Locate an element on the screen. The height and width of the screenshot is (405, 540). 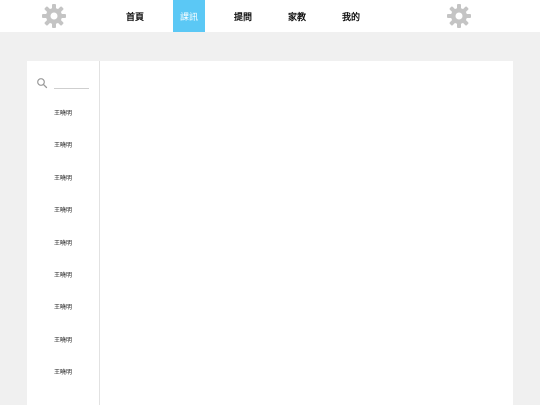
nav-item-mine: 我的 is located at coordinates (351, 16).